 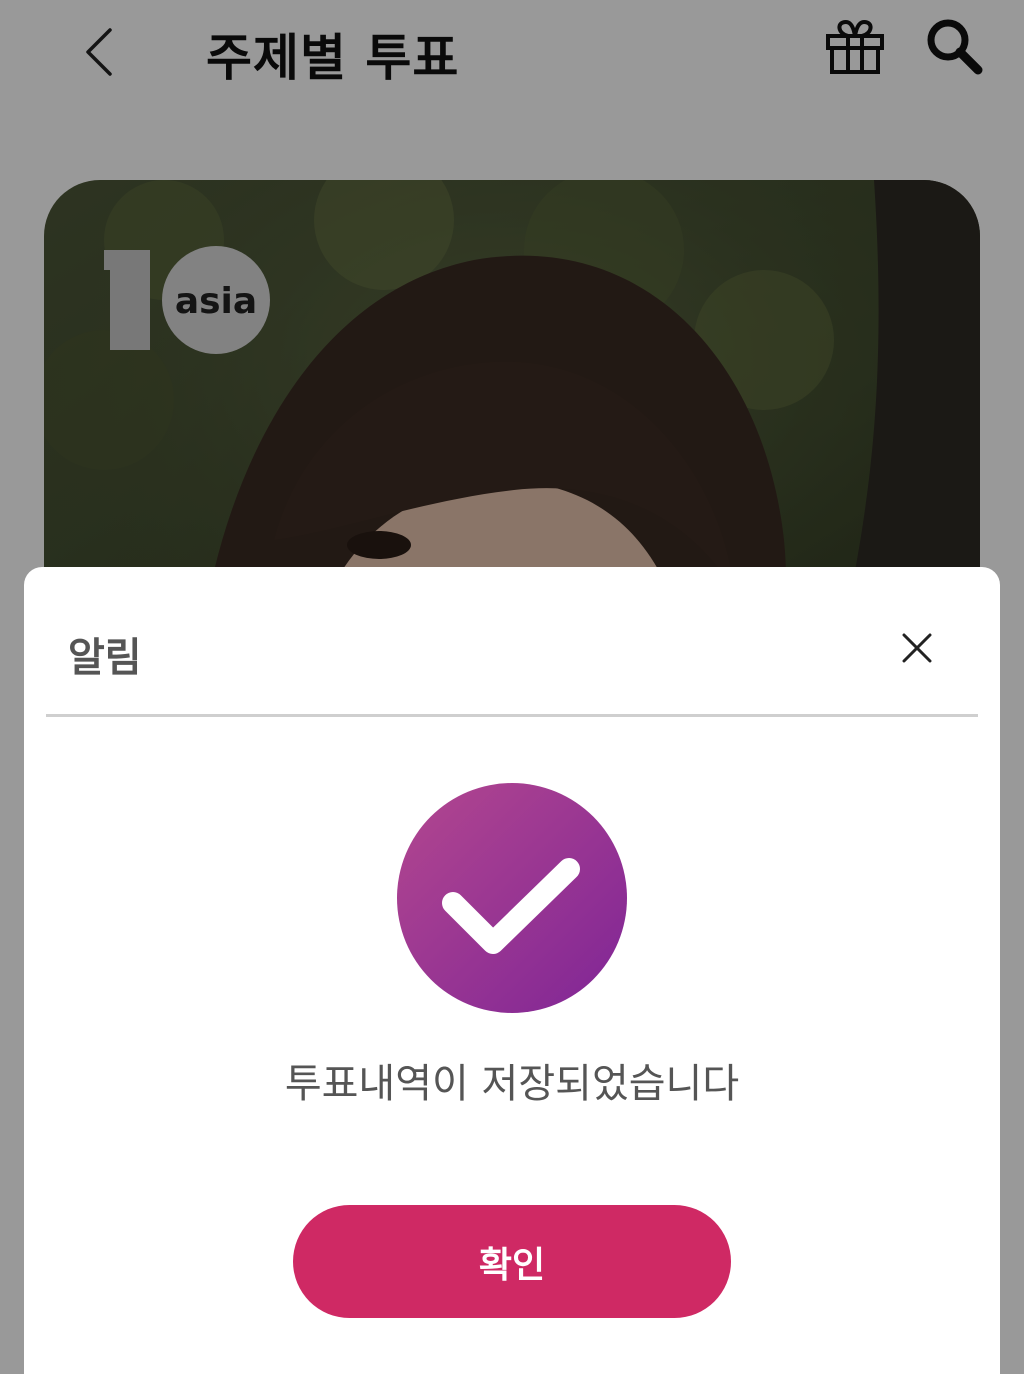 What do you see at coordinates (512, 1084) in the screenshot?
I see `dialog-message: 투표내역이 저장되었습니다` at bounding box center [512, 1084].